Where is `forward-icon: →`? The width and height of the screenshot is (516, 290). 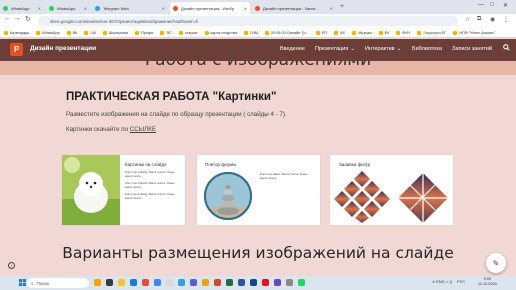 forward-icon: → is located at coordinates (17, 18).